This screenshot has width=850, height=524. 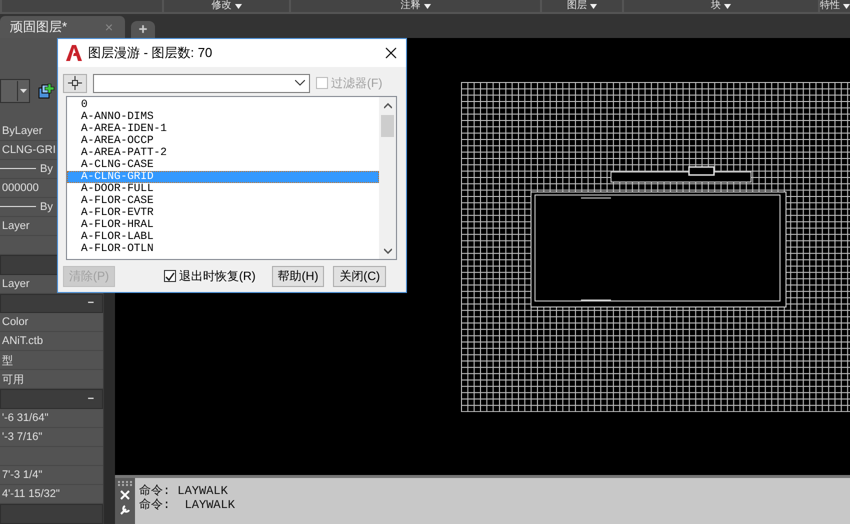 I want to click on property-value: '-3 7/16", so click(x=21, y=437).